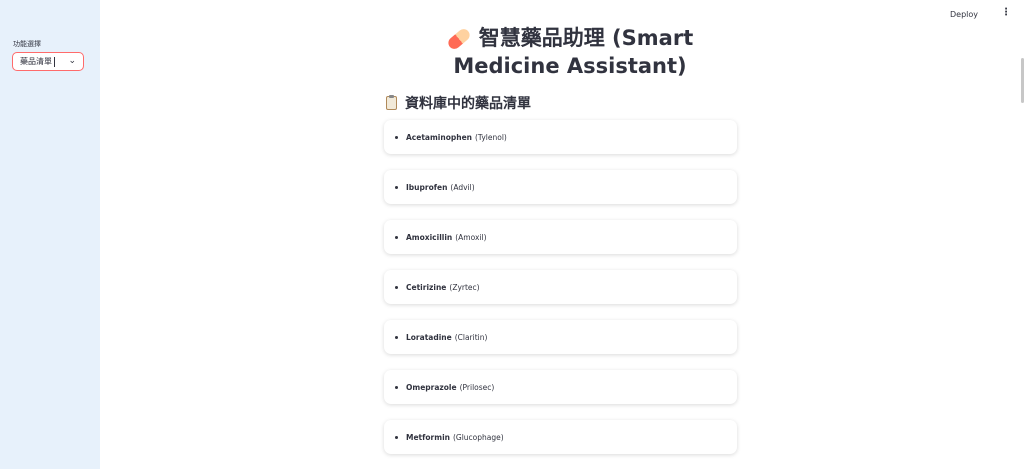  I want to click on function-select-label: 功能選擇, so click(27, 44).